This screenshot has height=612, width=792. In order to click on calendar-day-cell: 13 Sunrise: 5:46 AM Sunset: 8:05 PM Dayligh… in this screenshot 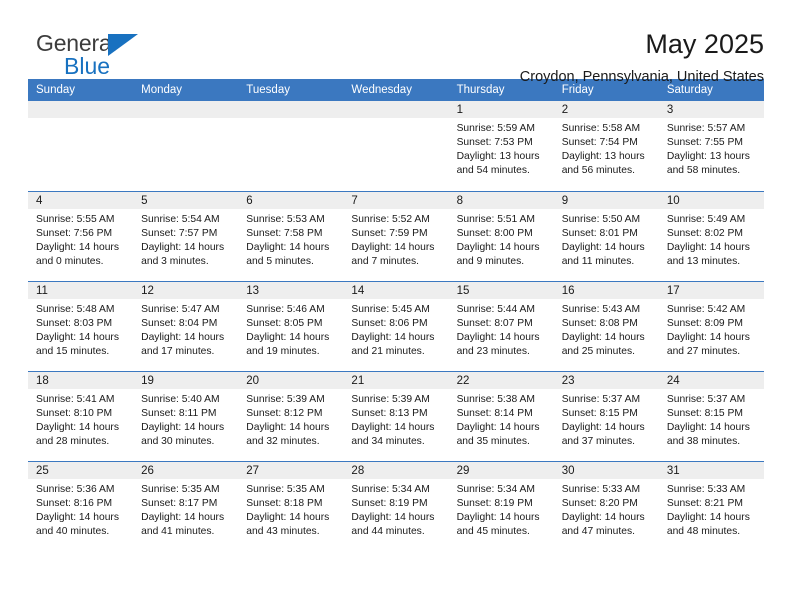, I will do `click(291, 325)`.